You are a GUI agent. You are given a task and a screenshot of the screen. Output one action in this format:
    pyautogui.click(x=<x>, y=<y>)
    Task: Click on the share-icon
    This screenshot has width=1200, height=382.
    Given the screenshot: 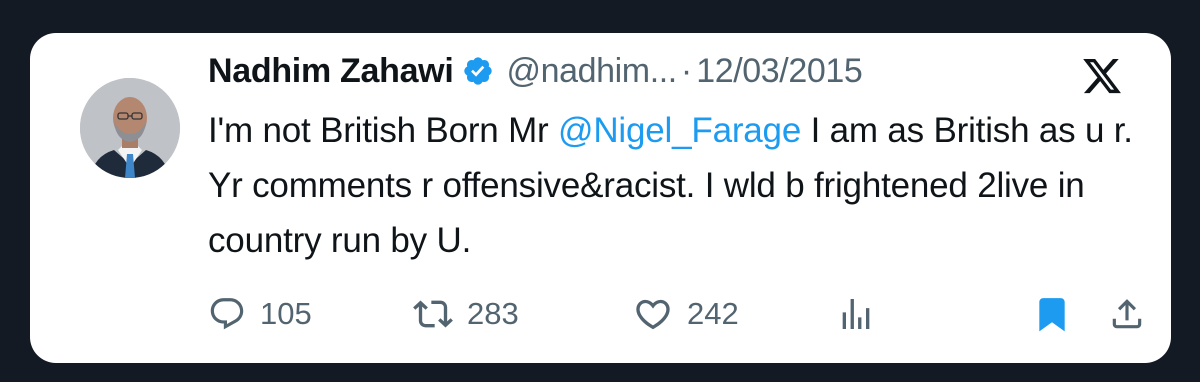 What is the action you would take?
    pyautogui.click(x=1127, y=314)
    